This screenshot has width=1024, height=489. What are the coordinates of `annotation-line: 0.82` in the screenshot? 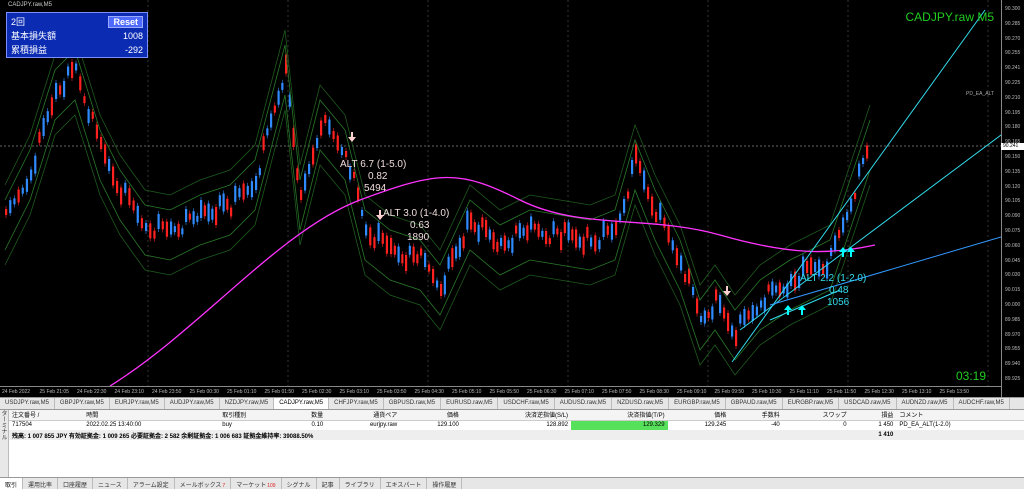 It's located at (378, 176).